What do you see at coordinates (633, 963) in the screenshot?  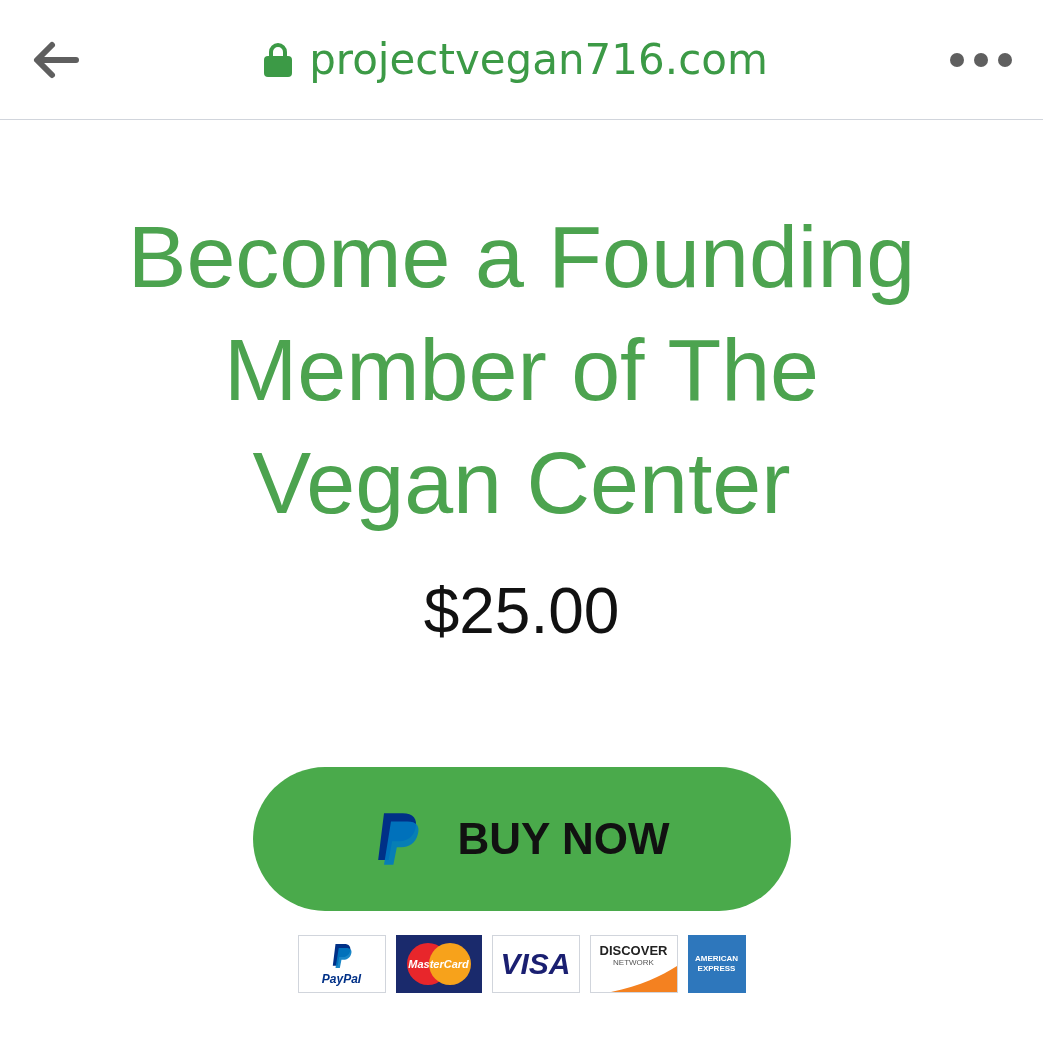 I see `logo-subtext: NETWORK` at bounding box center [633, 963].